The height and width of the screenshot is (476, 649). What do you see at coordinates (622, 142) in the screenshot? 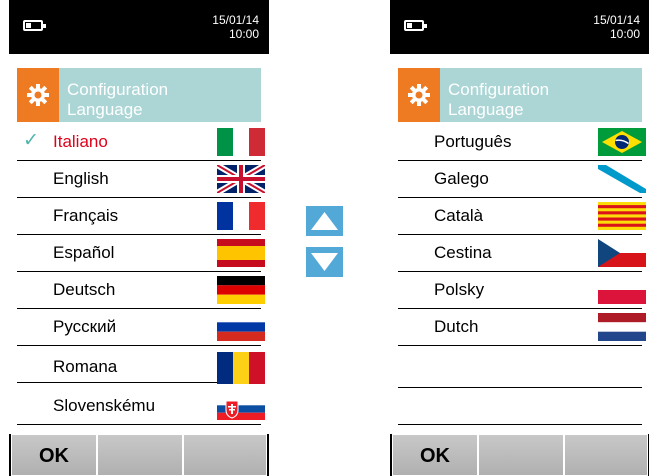
I see `brazil-flag` at bounding box center [622, 142].